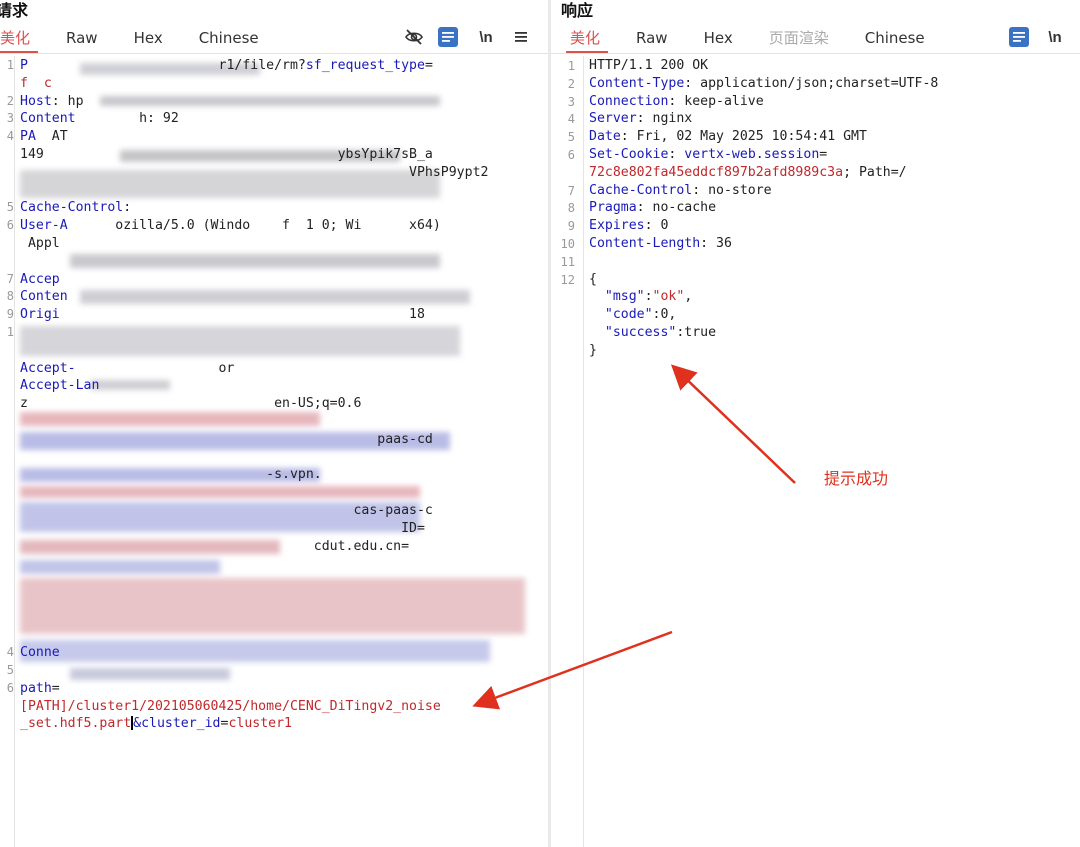  I want to click on request-code-token: :, so click(127, 208).